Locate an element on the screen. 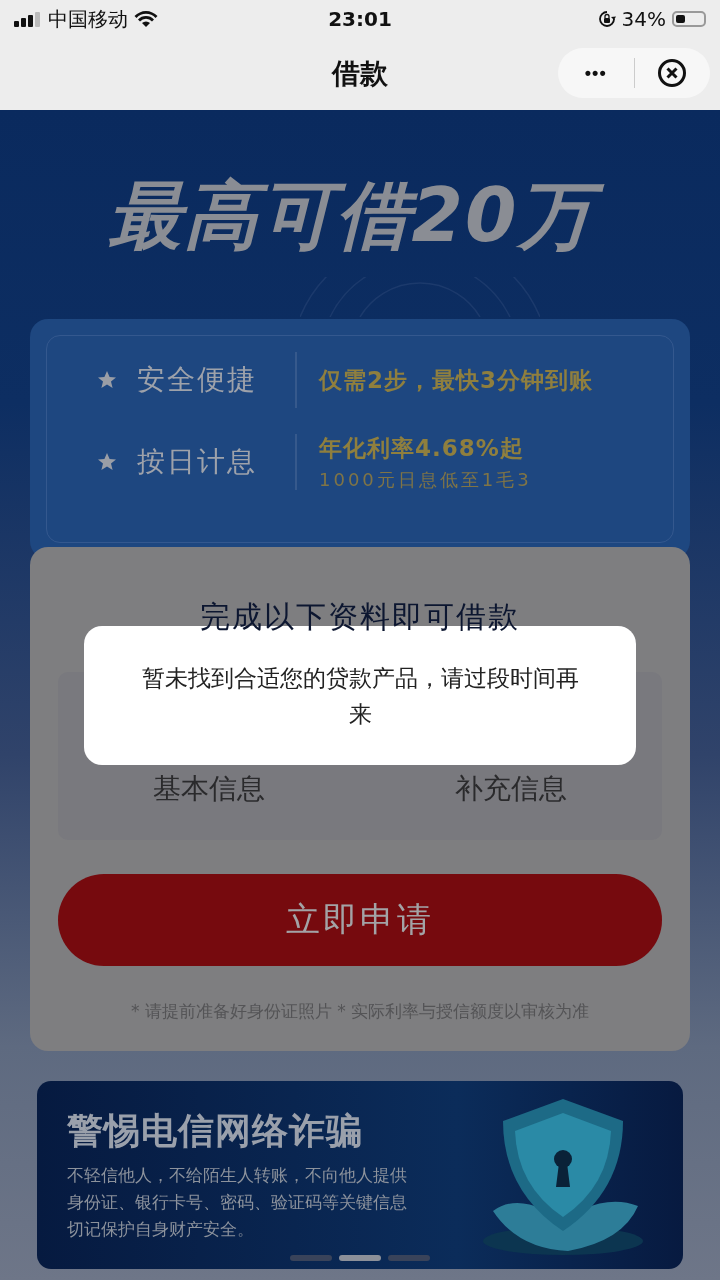  clock-time: 23:01 is located at coordinates (360, 19).